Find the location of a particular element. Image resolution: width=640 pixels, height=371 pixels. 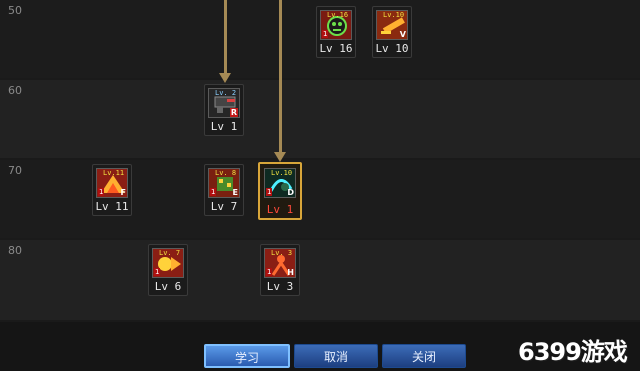

skill-icon: Lv.16 1 is located at coordinates (336, 25).